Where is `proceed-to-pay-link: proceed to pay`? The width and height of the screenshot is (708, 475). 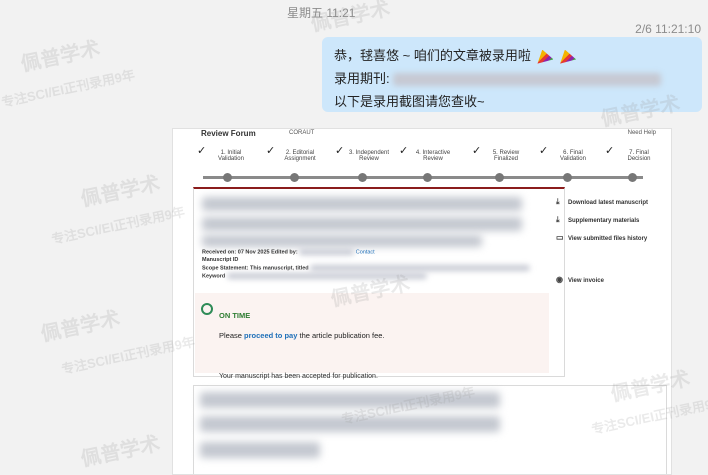 proceed-to-pay-link: proceed to pay is located at coordinates (270, 335).